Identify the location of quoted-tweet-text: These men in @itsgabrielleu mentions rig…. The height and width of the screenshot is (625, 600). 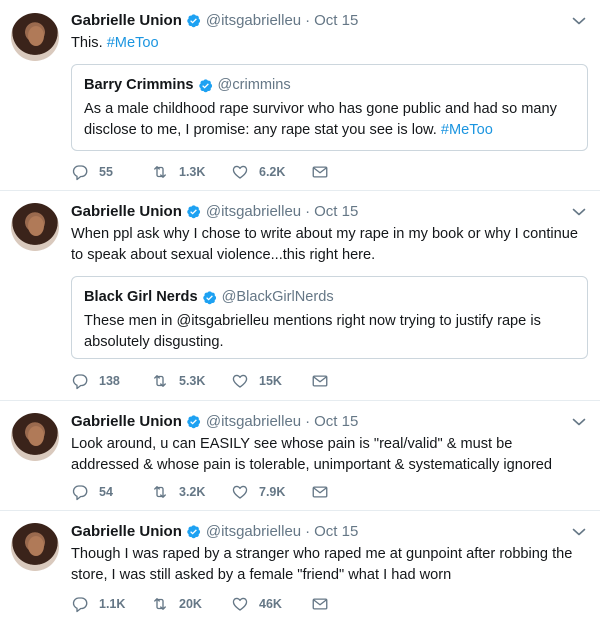
(312, 331).